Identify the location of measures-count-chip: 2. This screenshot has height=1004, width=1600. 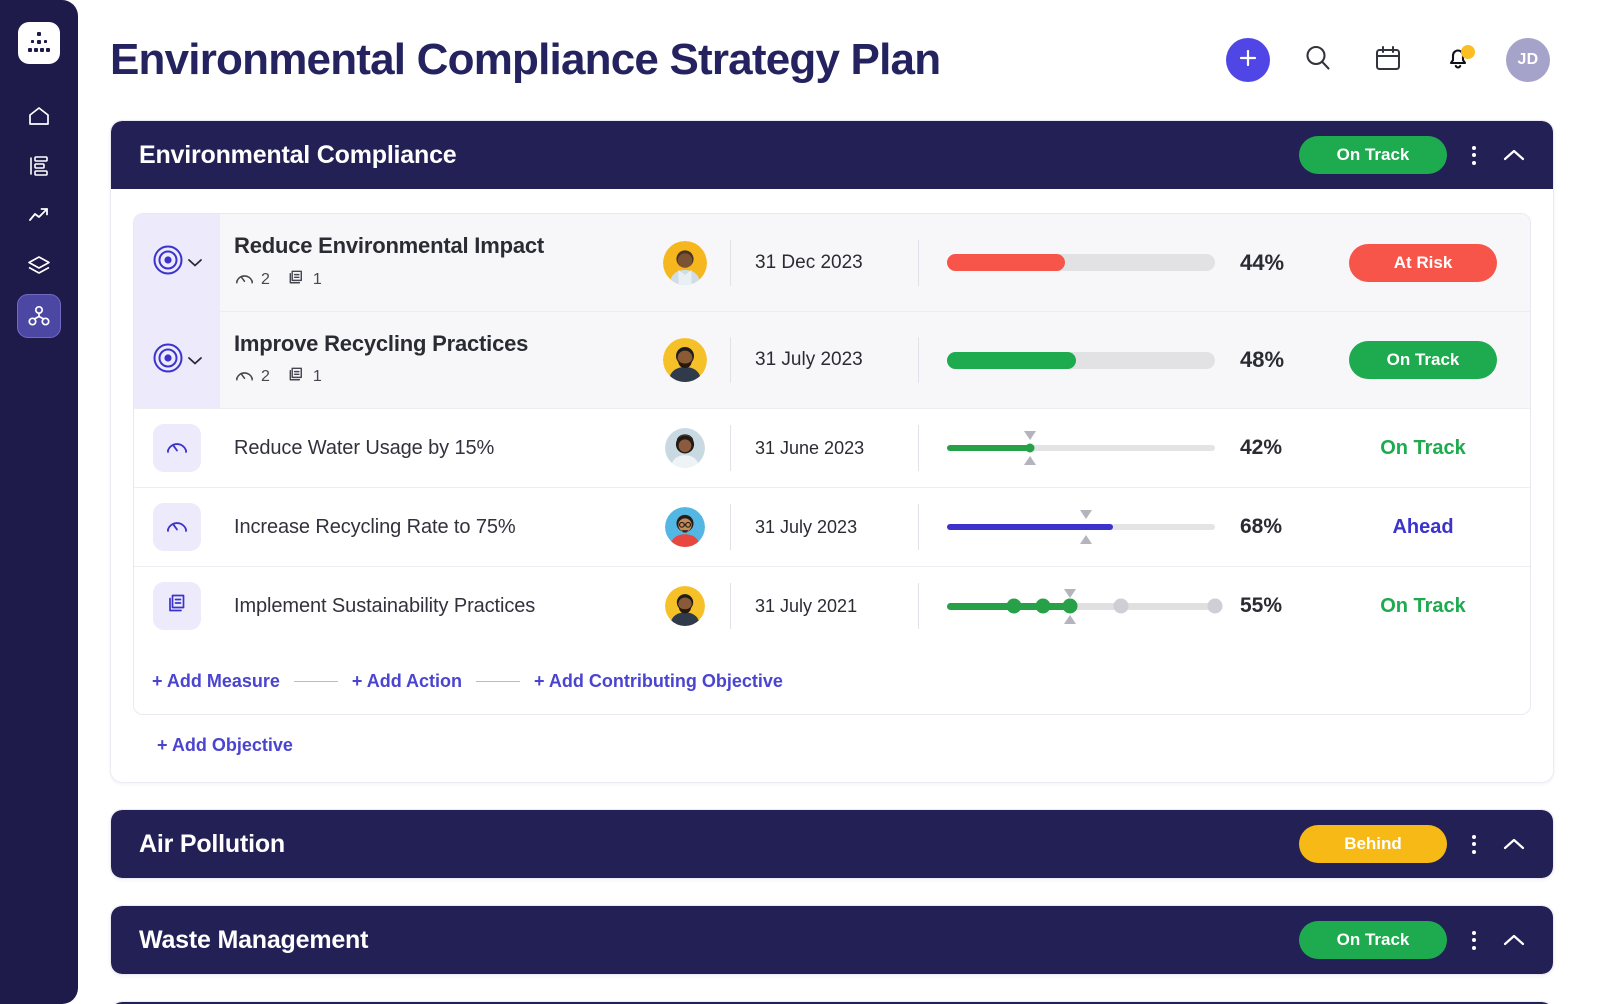
(252, 377).